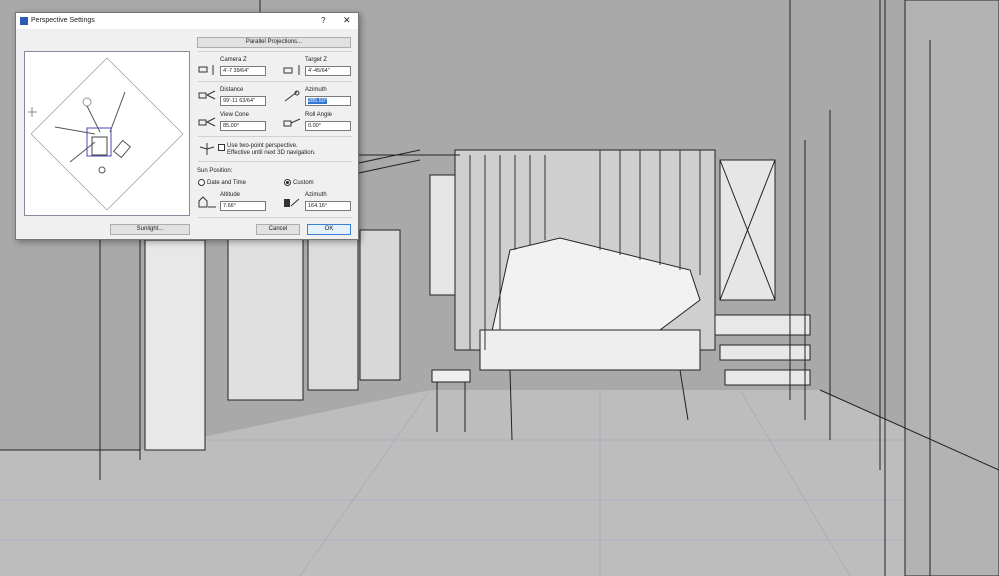 Image resolution: width=999 pixels, height=576 pixels. I want to click on sun-azimuth-label: Azimuth, so click(316, 195).